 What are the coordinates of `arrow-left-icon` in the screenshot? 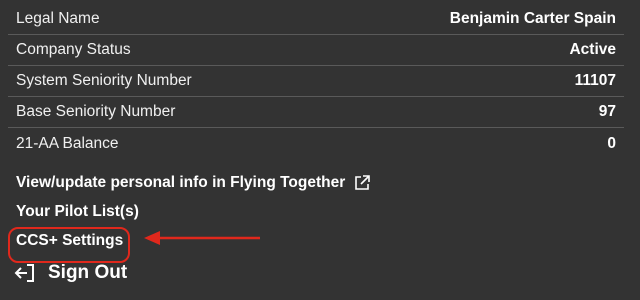 It's located at (202, 238).